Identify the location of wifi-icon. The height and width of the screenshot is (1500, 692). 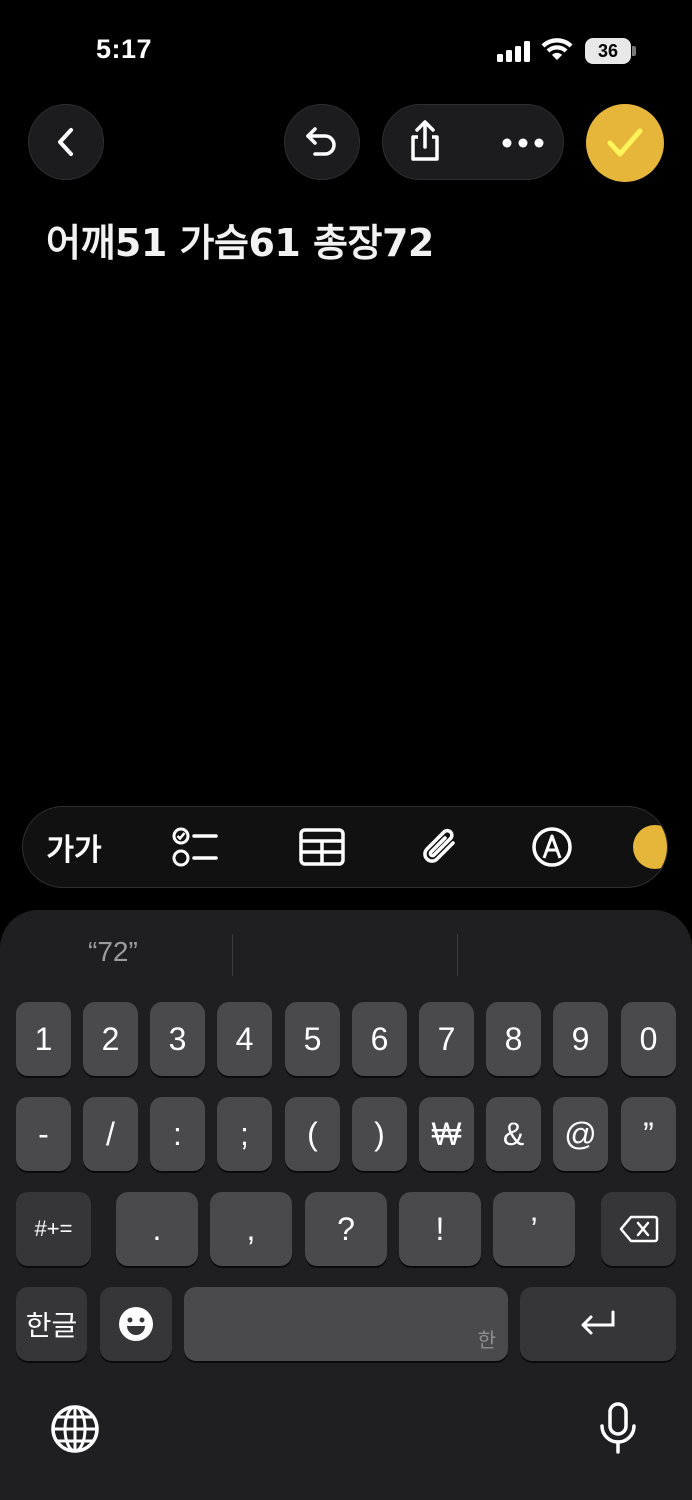
(557, 52).